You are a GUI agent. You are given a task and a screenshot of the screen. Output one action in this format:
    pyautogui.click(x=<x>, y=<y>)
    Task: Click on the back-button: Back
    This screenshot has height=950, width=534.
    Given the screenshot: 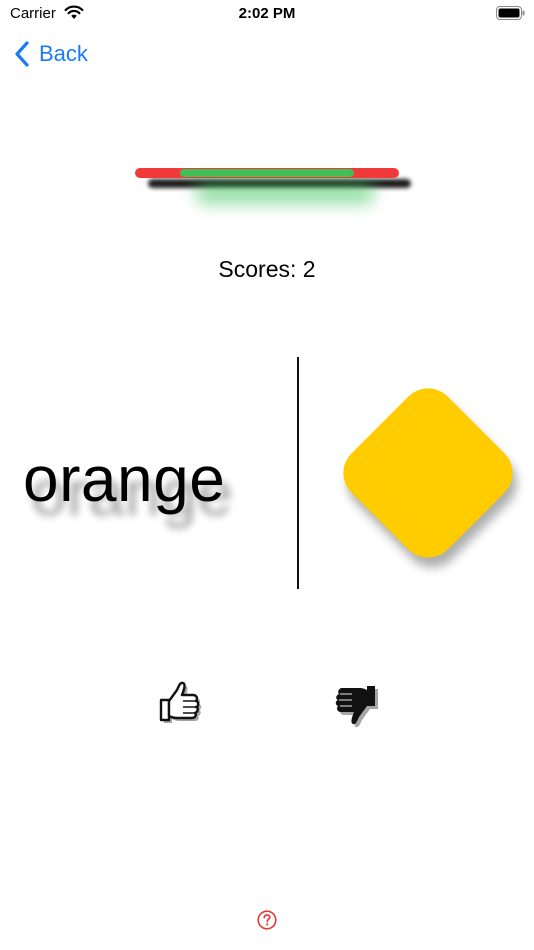 What is the action you would take?
    pyautogui.click(x=51, y=54)
    